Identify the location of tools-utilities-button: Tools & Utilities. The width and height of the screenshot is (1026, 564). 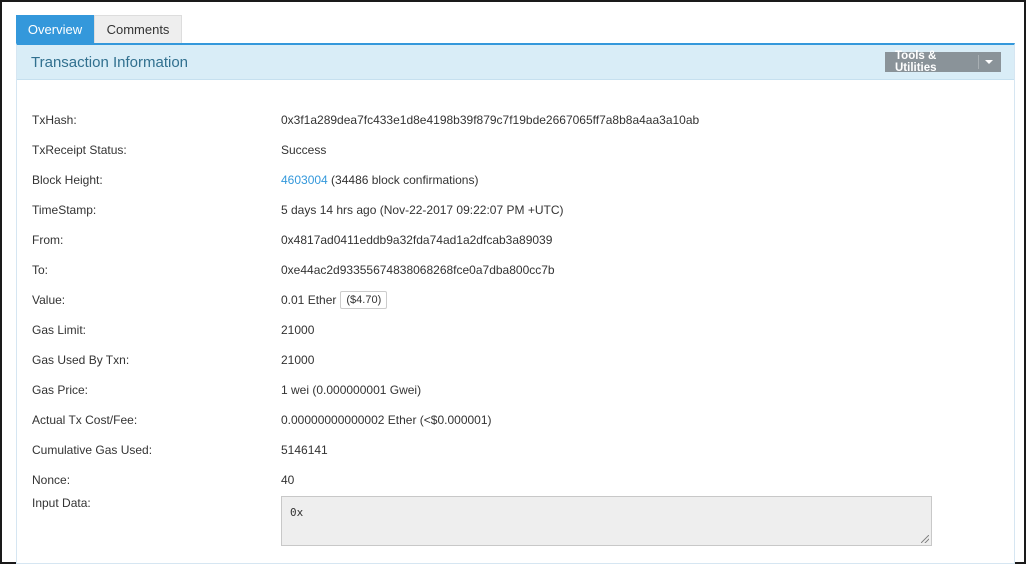
(943, 62).